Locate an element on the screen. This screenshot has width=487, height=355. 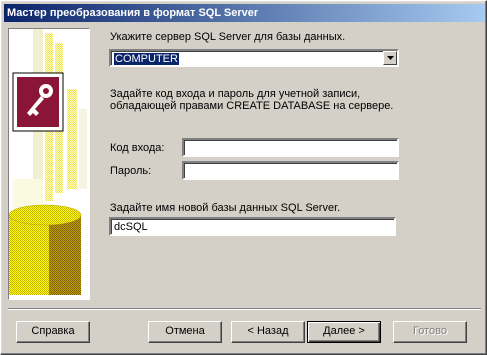
server-combobox-value: COMPUTER is located at coordinates (146, 59).